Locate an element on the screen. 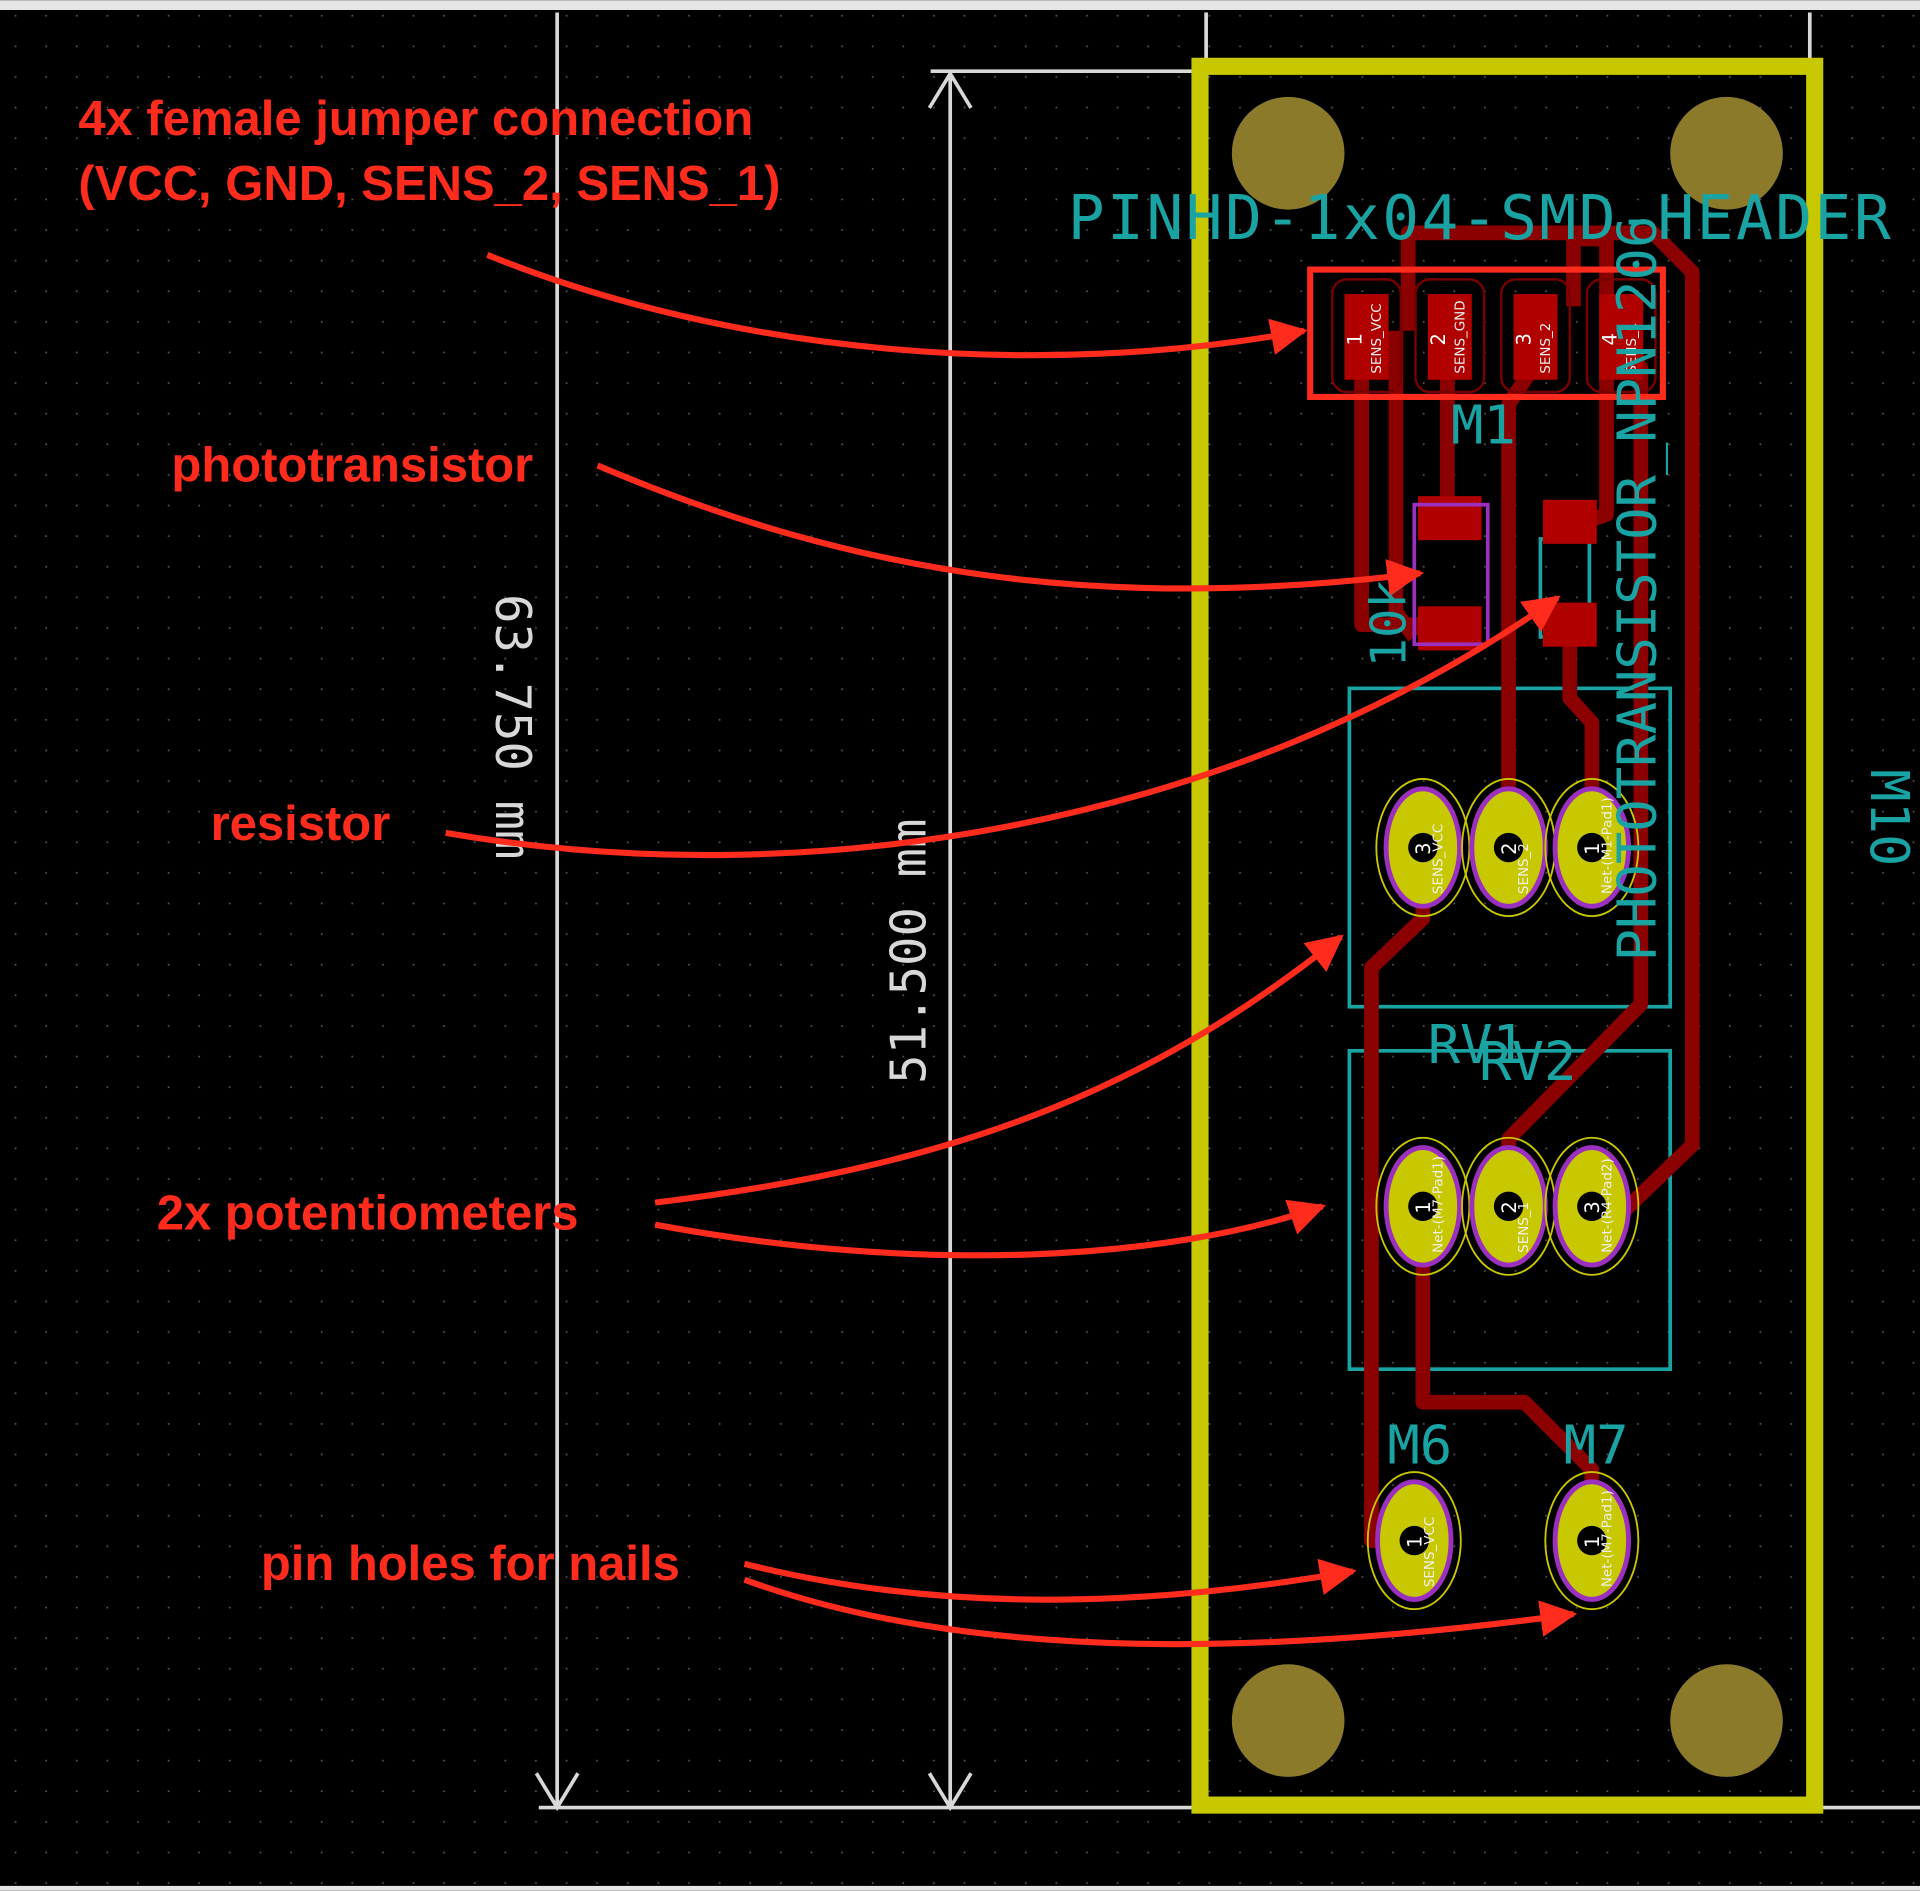  bottom-bar is located at coordinates (960, 1888).